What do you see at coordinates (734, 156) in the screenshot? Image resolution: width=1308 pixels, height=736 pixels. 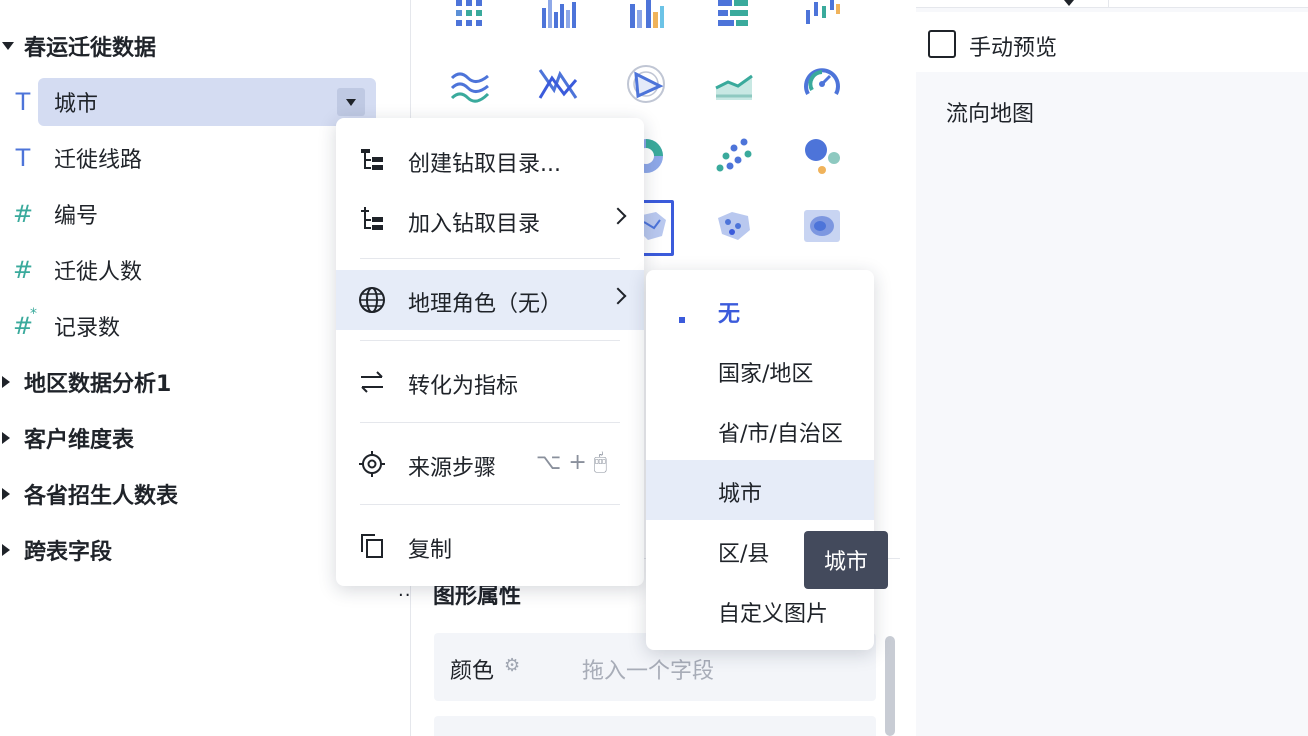 I see `scatter-chart-icon` at bounding box center [734, 156].